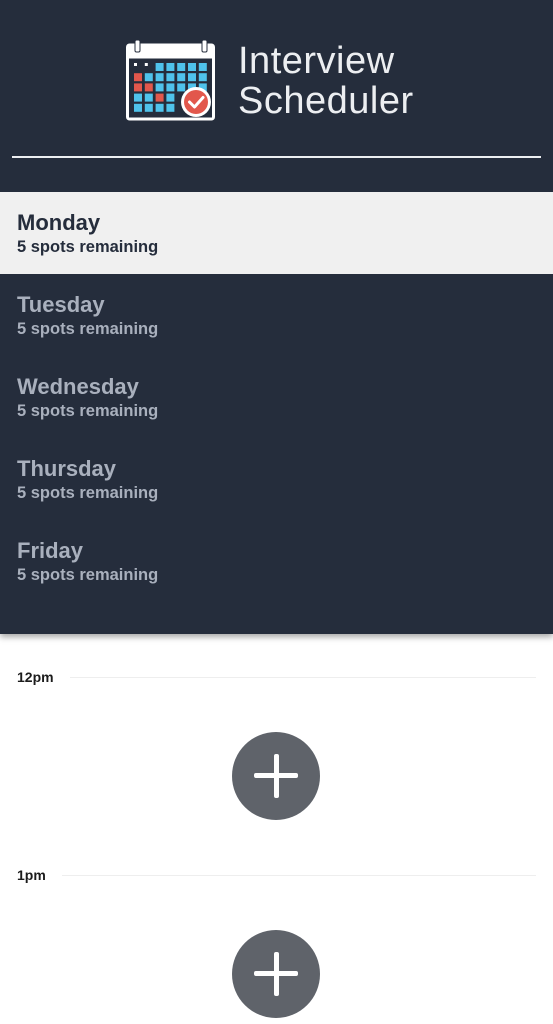  What do you see at coordinates (61, 304) in the screenshot?
I see `day-name: Tuesday` at bounding box center [61, 304].